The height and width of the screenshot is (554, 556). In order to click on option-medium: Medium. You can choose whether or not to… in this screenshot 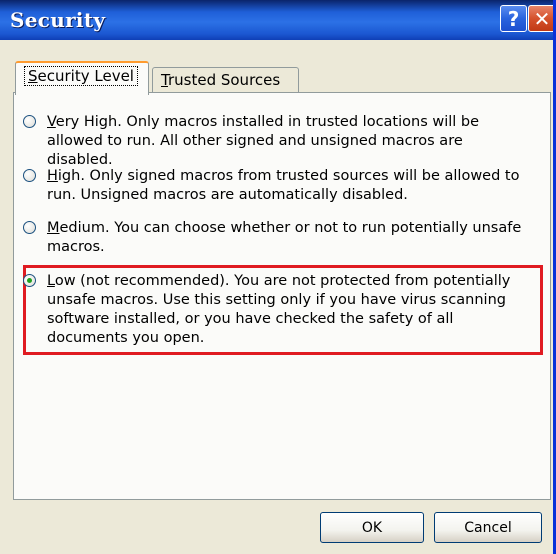, I will do `click(275, 238)`.